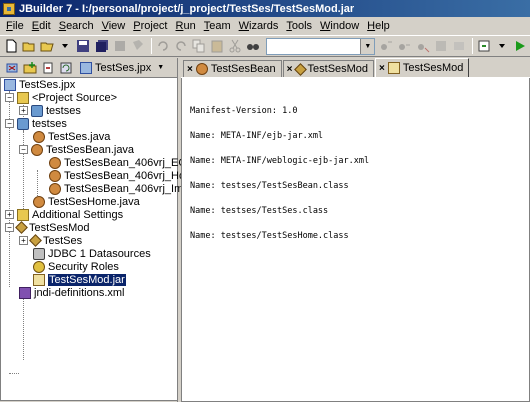 The image size is (530, 402). Describe the element at coordinates (90, 149) in the screenshot. I see `tree-item-label: TestSesBean.java` at that location.